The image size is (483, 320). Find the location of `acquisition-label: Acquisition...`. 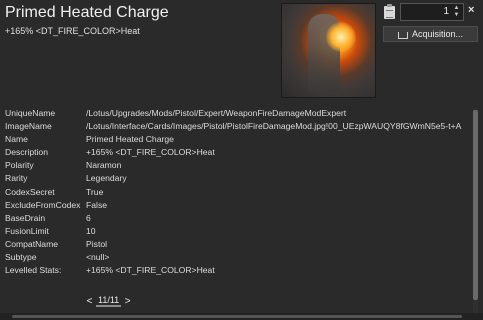

acquisition-label: Acquisition... is located at coordinates (437, 34).